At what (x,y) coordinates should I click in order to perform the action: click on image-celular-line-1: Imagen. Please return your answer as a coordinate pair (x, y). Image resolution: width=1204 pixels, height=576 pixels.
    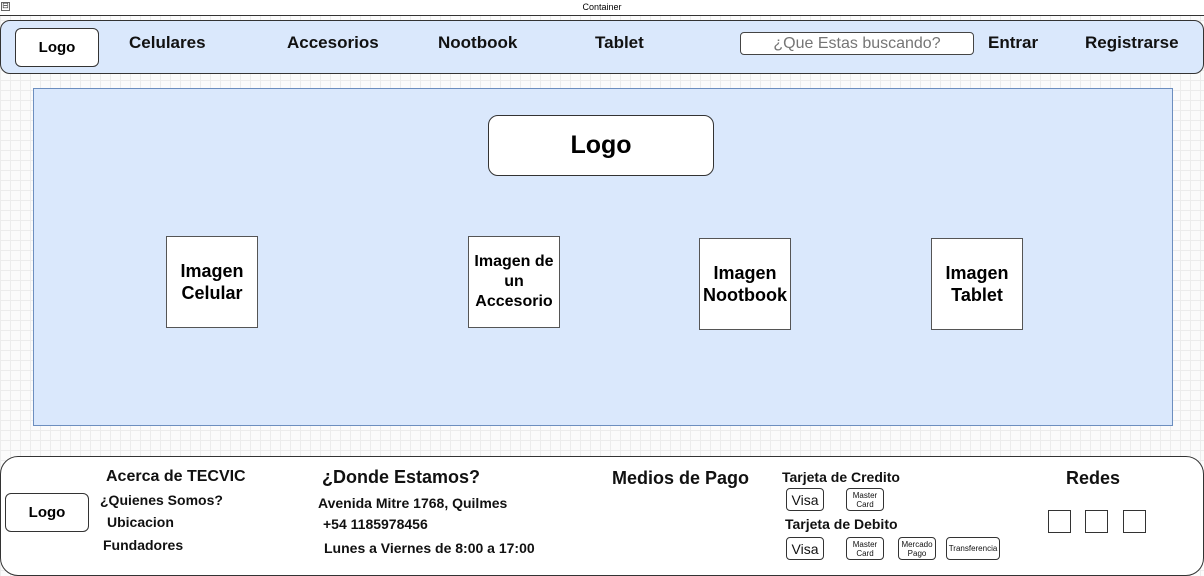
    Looking at the image, I should click on (212, 270).